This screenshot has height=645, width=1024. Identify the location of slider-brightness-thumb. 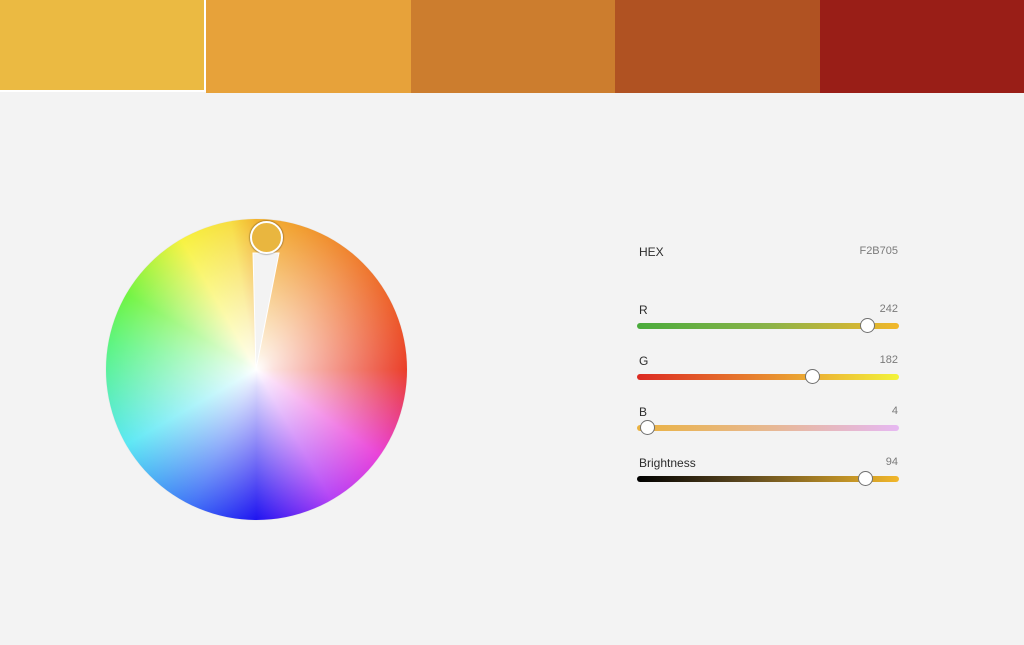
(865, 478).